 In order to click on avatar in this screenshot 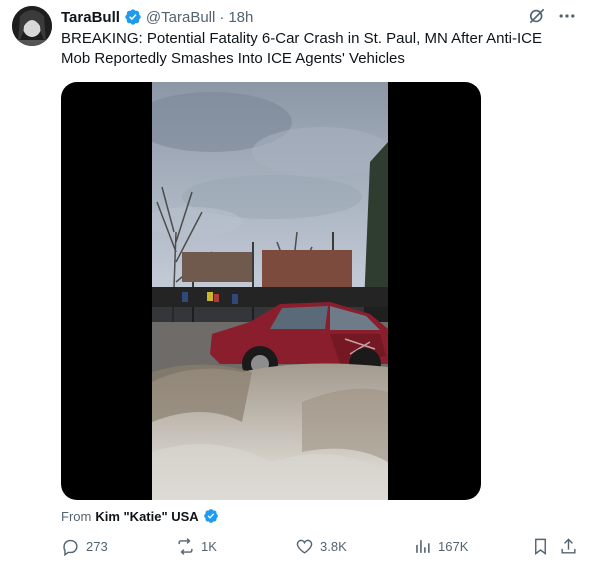, I will do `click(32, 26)`.